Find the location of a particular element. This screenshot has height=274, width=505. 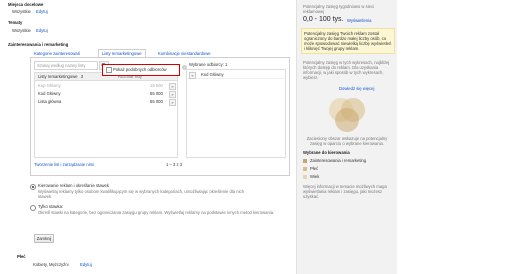

row-name: Kod Główny is located at coordinates (49, 93).